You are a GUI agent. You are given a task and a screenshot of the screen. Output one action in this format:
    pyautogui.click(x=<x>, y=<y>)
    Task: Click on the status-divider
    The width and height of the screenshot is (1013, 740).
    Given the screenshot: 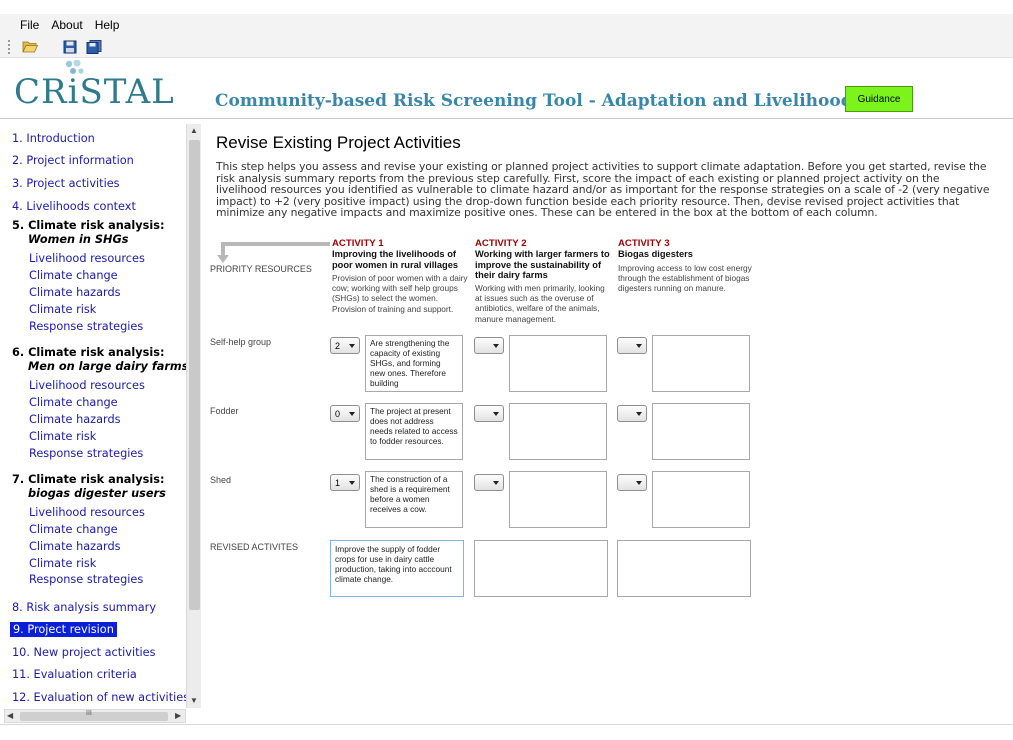 What is the action you would take?
    pyautogui.click(x=506, y=724)
    